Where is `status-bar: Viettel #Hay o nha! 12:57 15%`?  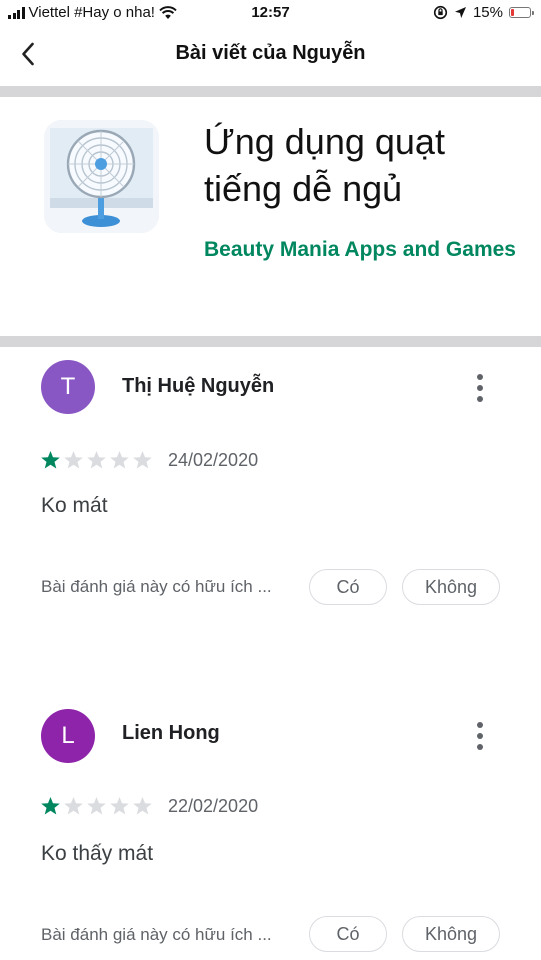 status-bar: Viettel #Hay o nha! 12:57 15% is located at coordinates (270, 13).